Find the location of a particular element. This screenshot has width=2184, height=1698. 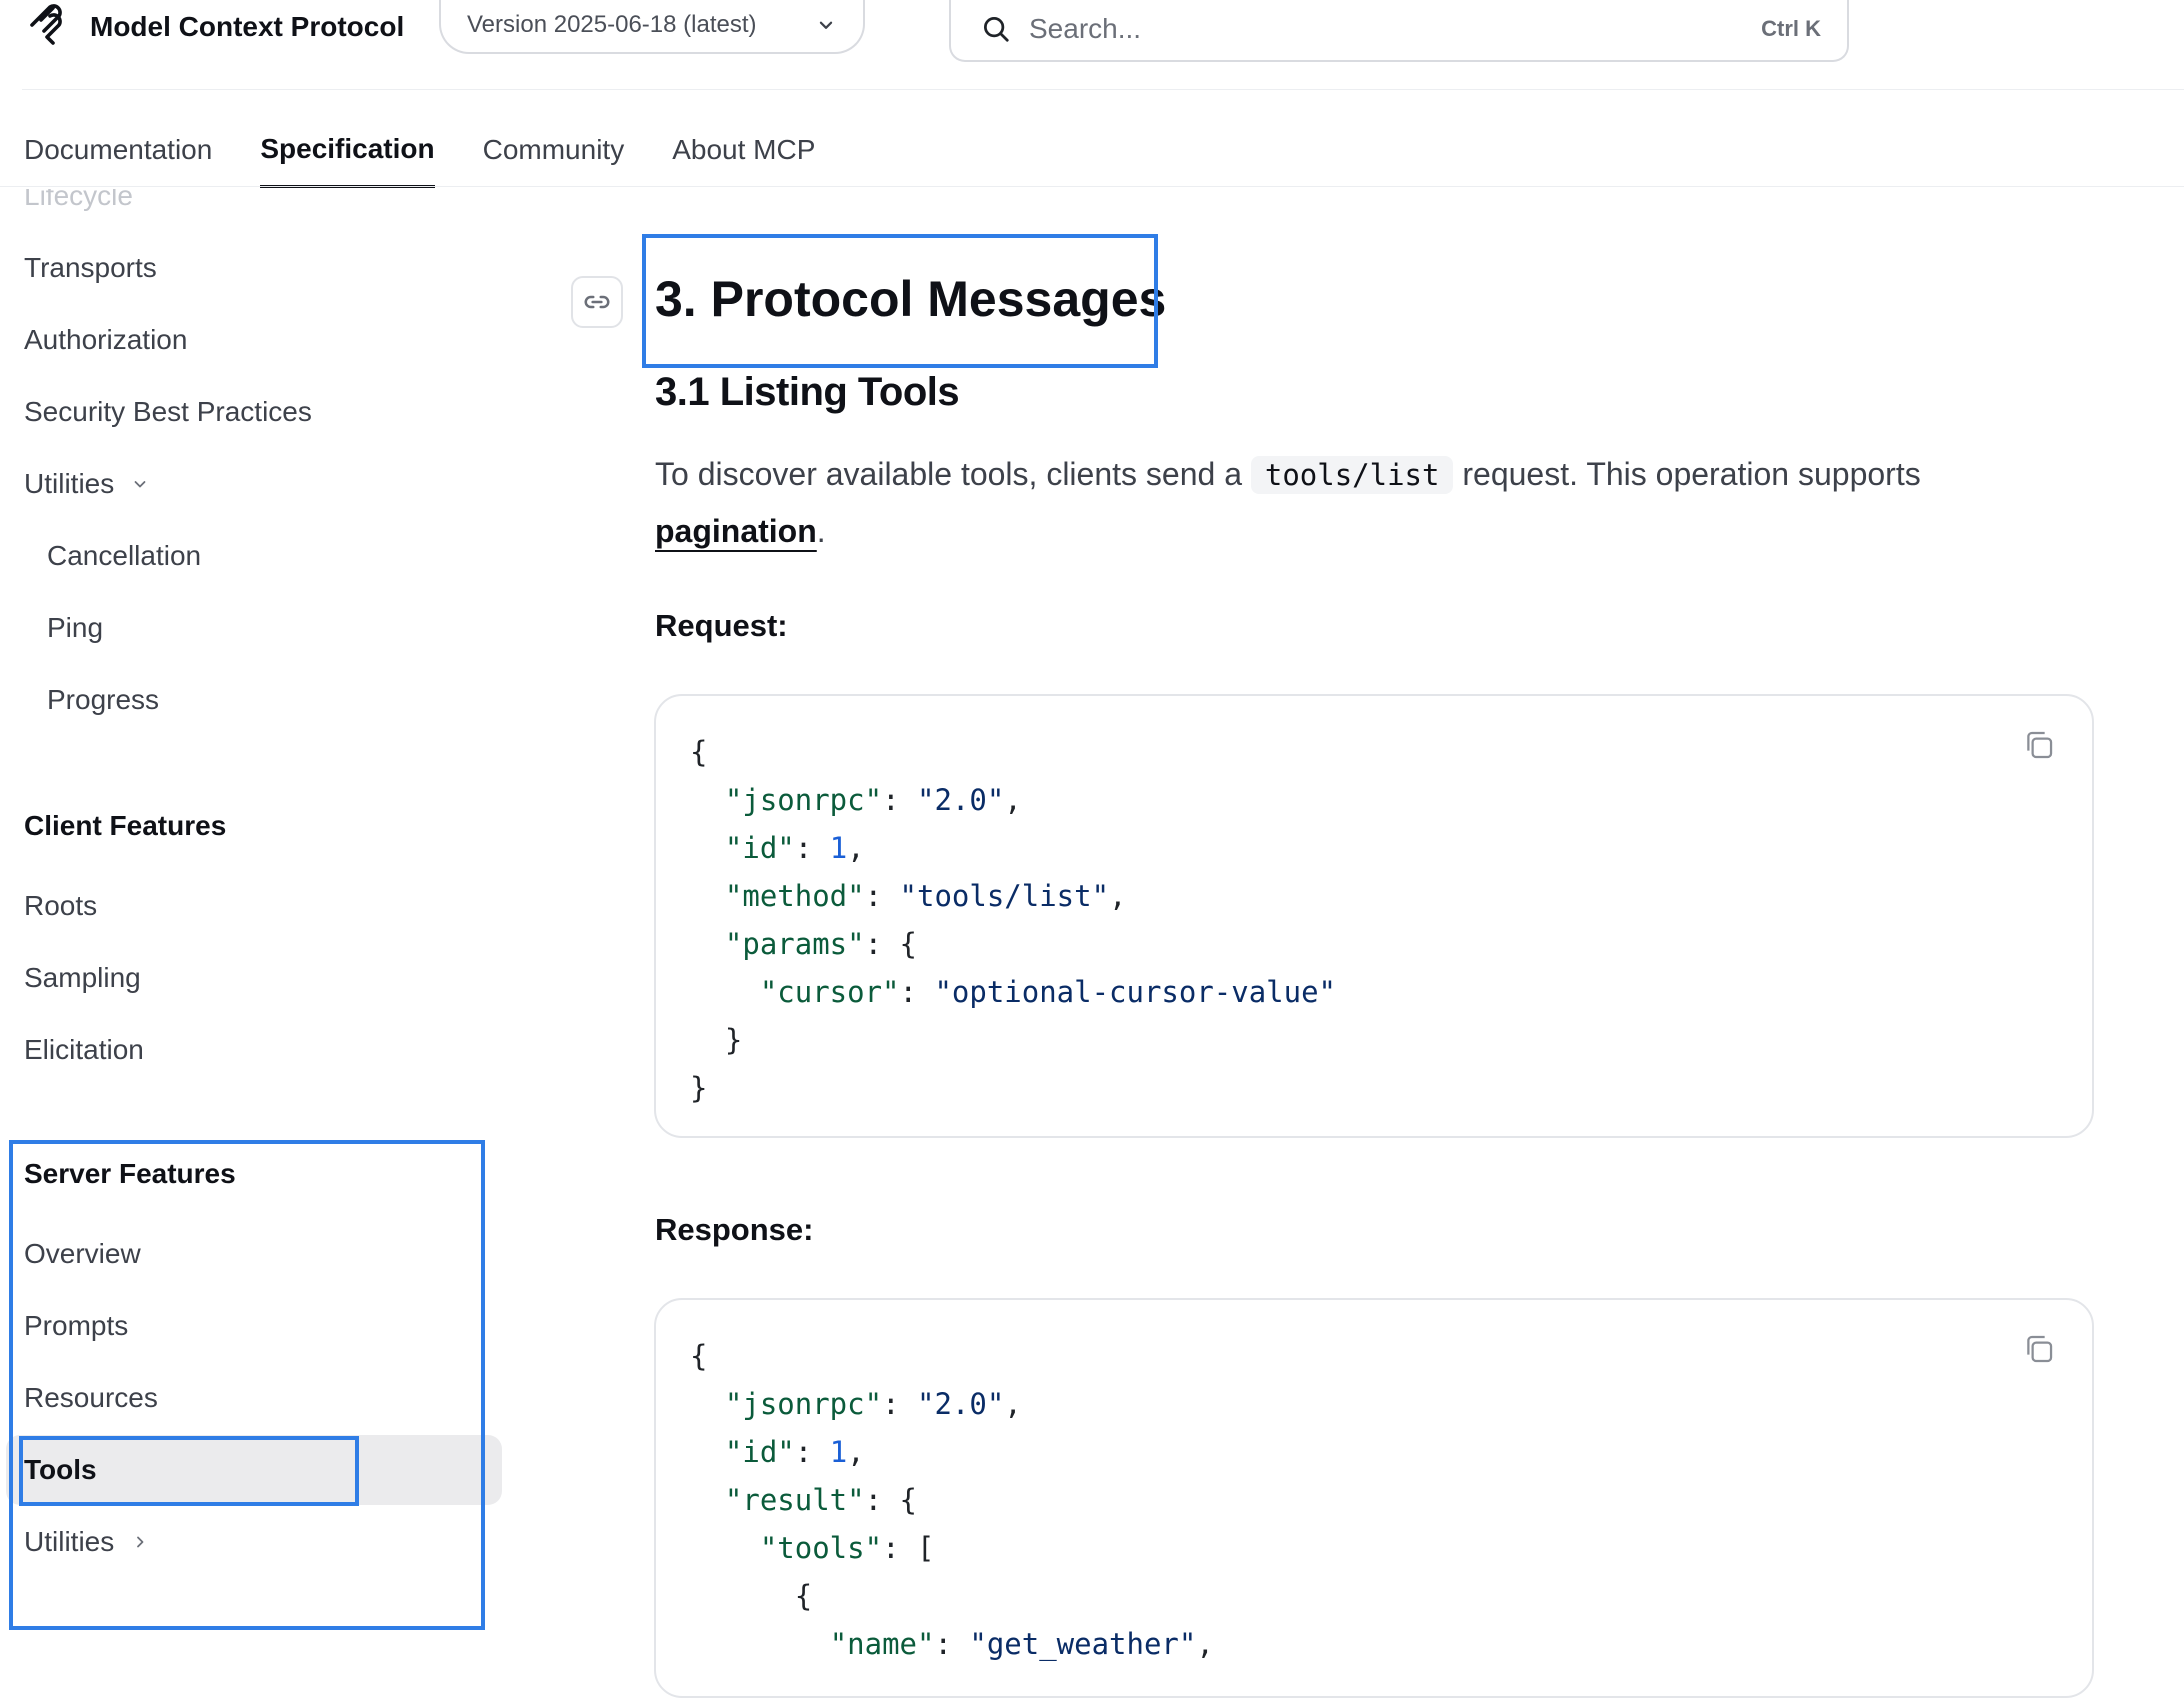

sidebar-item-label: Utilities is located at coordinates (69, 483).